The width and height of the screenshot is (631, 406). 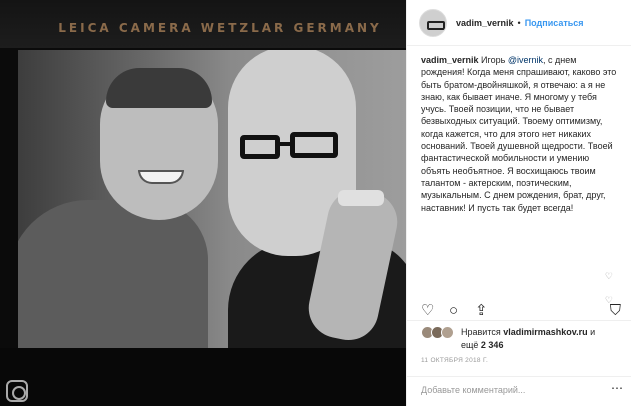 What do you see at coordinates (493, 60) in the screenshot?
I see `caption-lead: Игорь` at bounding box center [493, 60].